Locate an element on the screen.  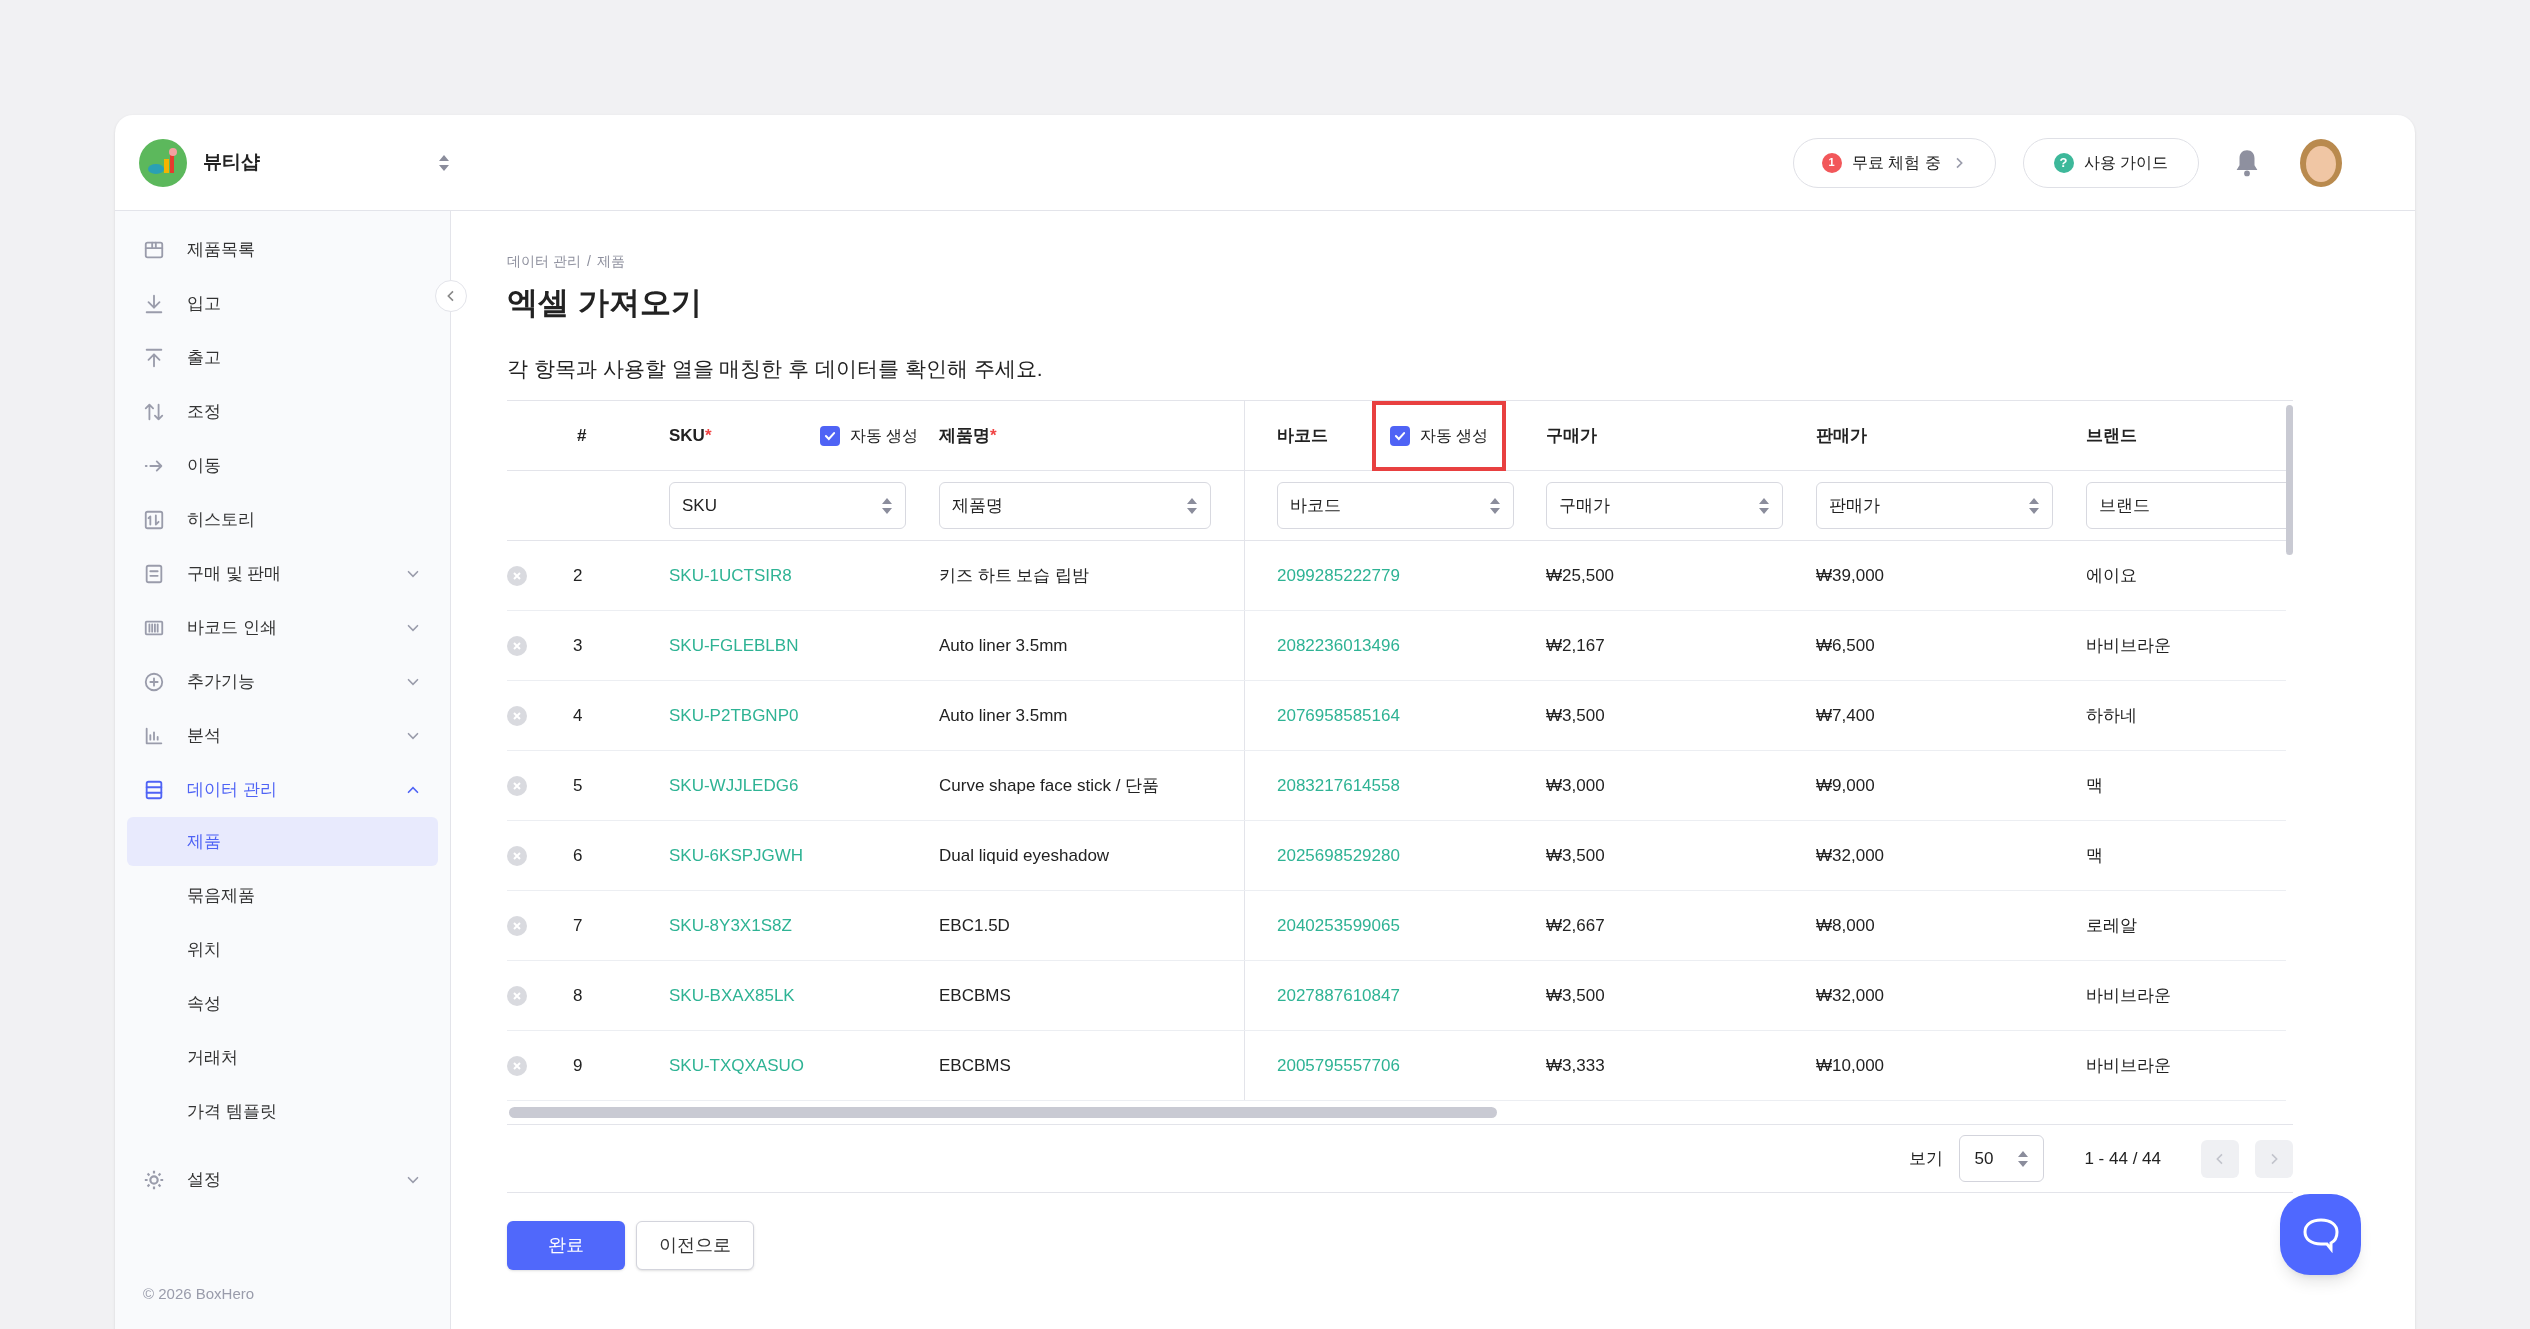
column-select: 제품명 is located at coordinates (1075, 505).